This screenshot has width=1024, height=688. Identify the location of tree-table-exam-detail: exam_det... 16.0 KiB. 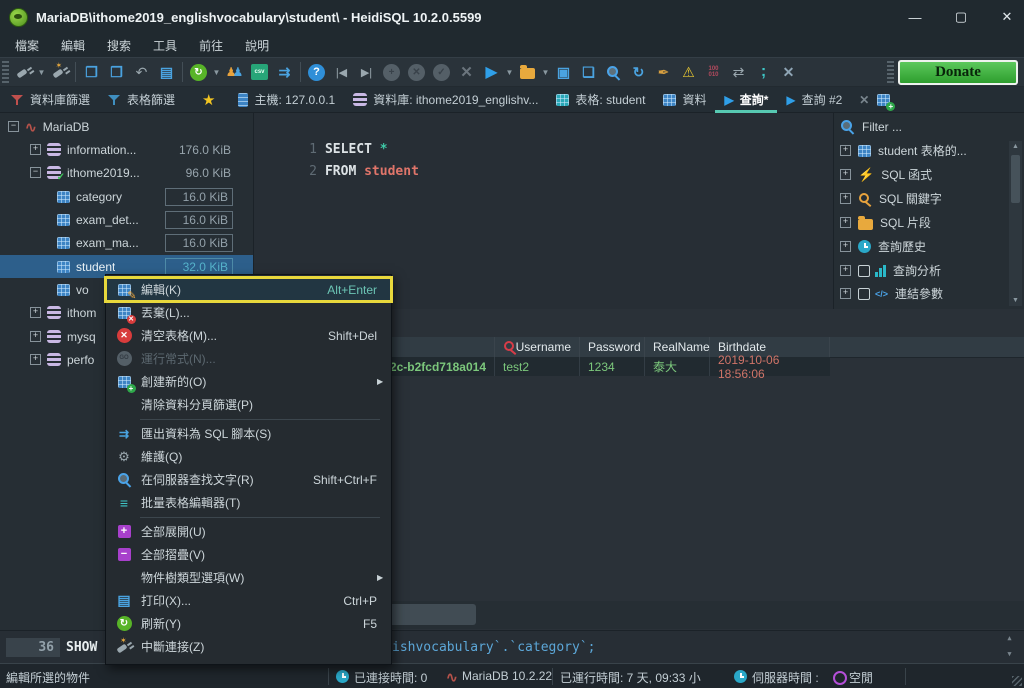
(126, 219).